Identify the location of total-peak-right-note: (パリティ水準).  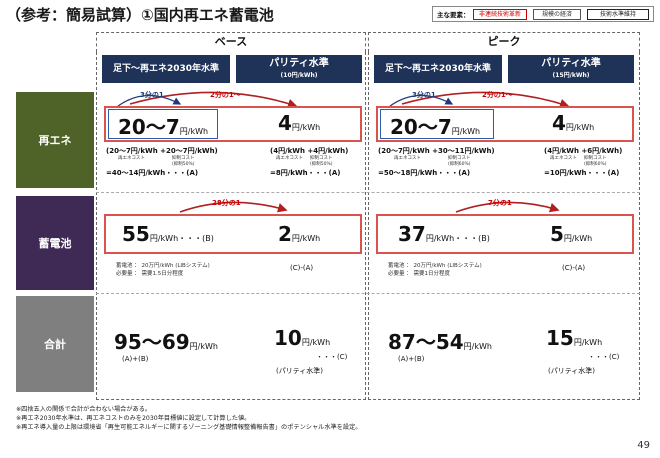
(572, 371).